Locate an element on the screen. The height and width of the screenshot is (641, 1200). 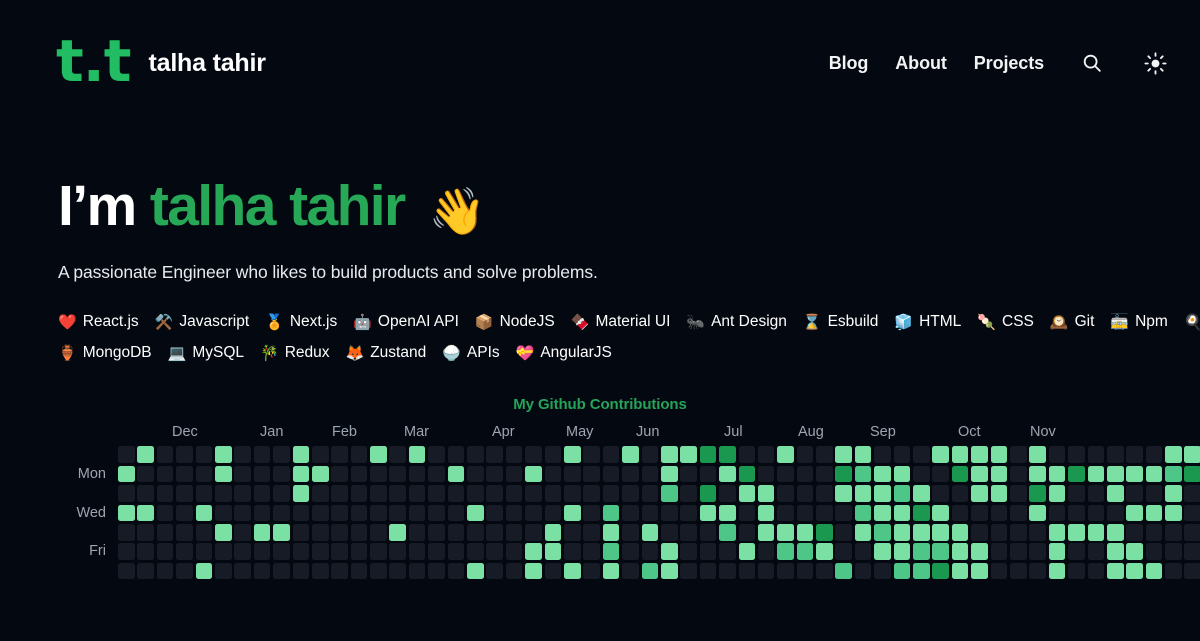
brand: t.t talha tahir is located at coordinates (161, 63).